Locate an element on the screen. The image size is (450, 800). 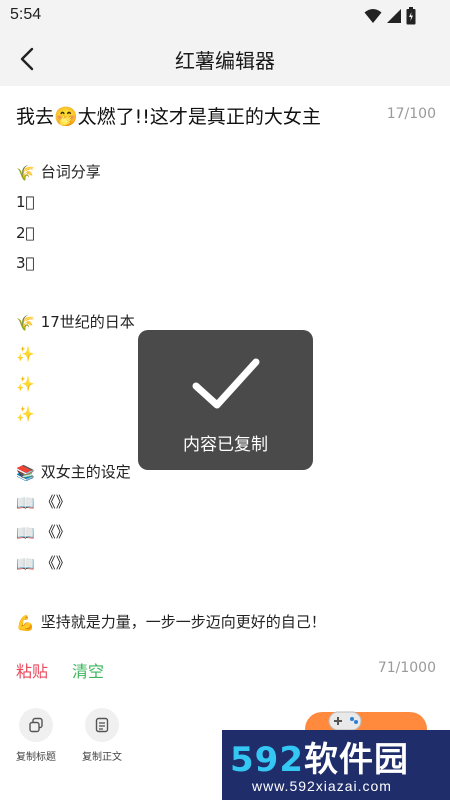
app-bar: 红薯编辑器 is located at coordinates (225, 59).